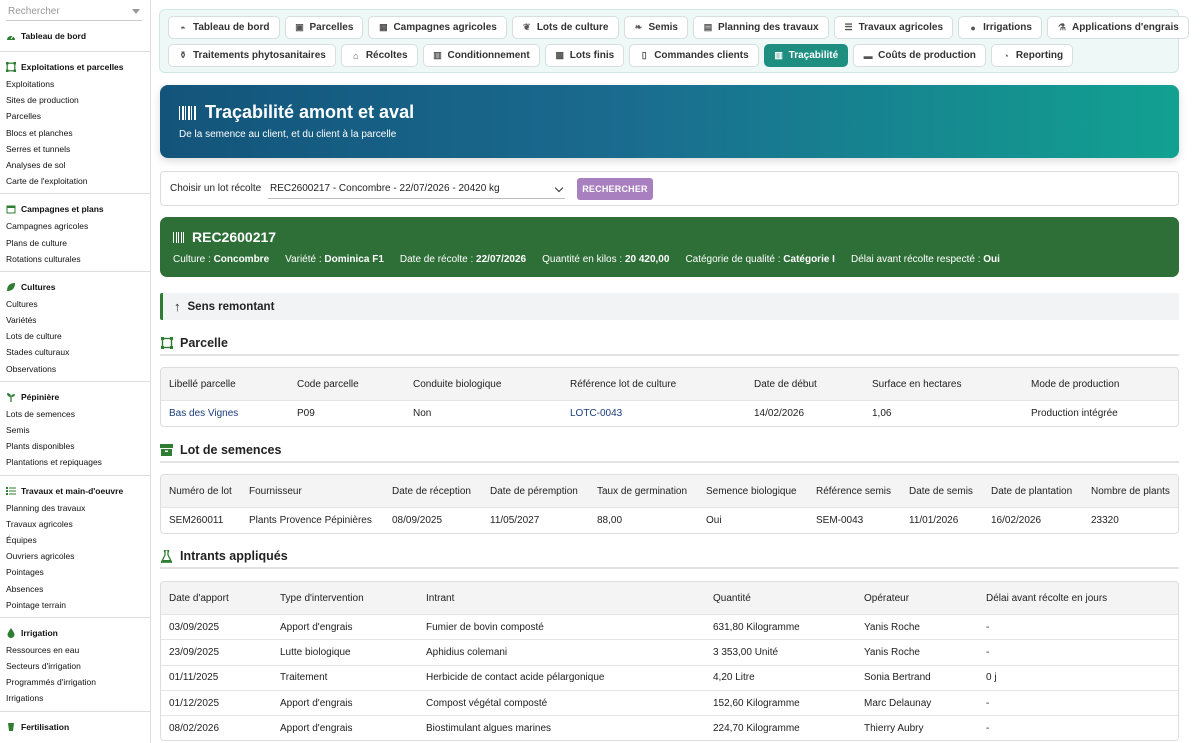 The height and width of the screenshot is (743, 1200). I want to click on sidebar-item: Stades culturaux, so click(75, 352).